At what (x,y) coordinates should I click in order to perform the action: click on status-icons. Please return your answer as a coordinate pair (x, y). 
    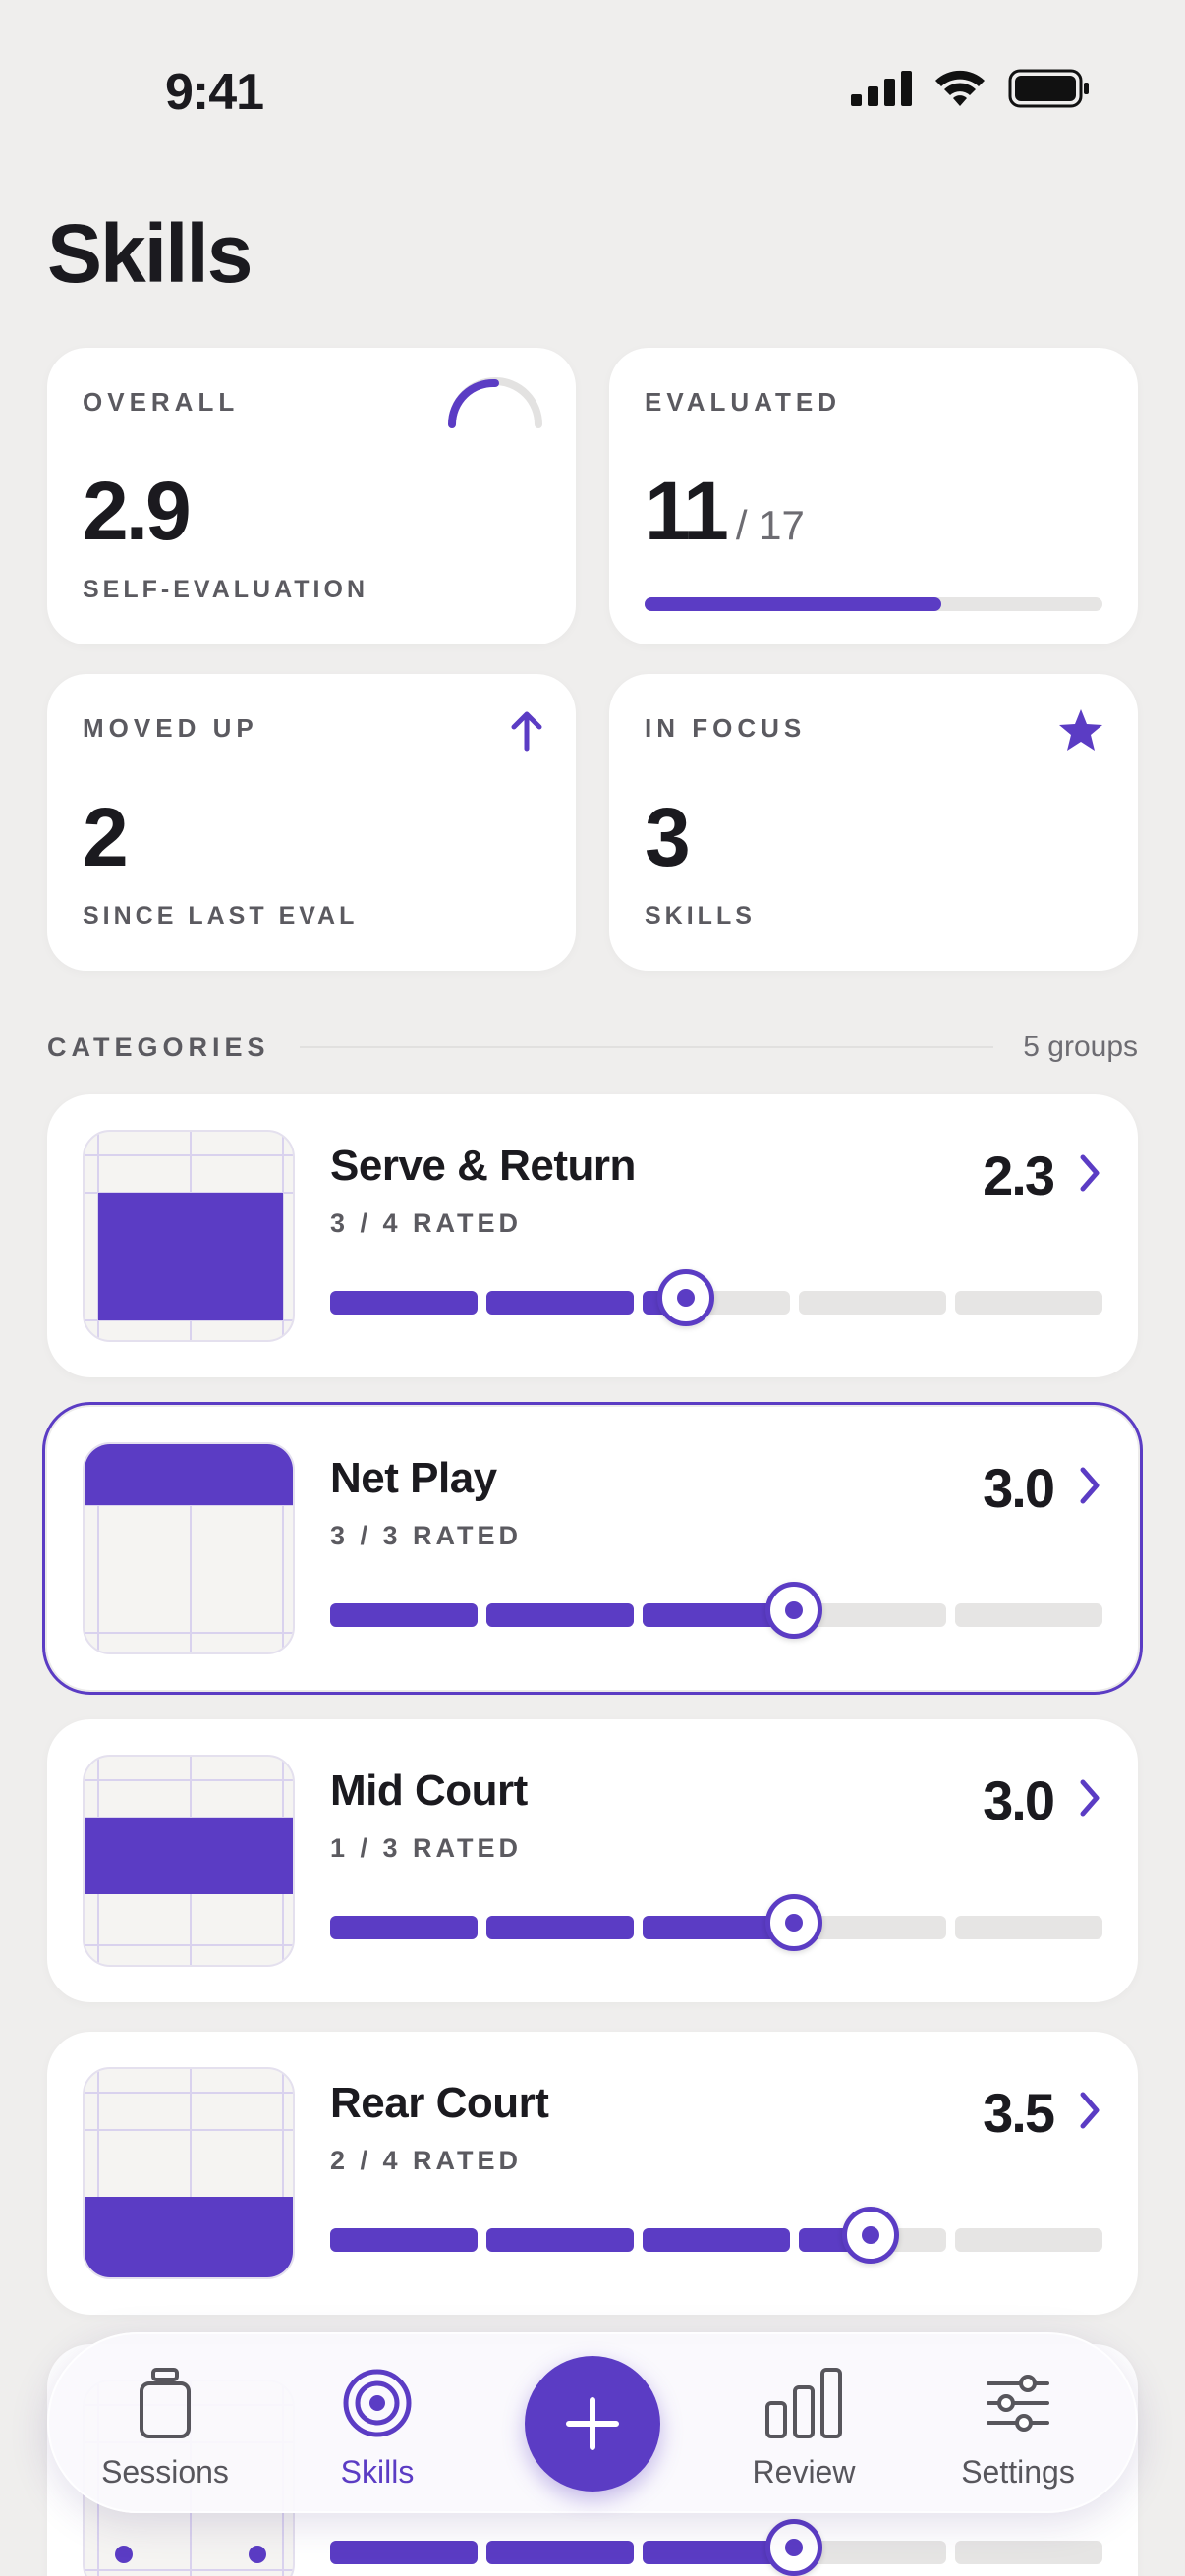
    Looking at the image, I should click on (971, 88).